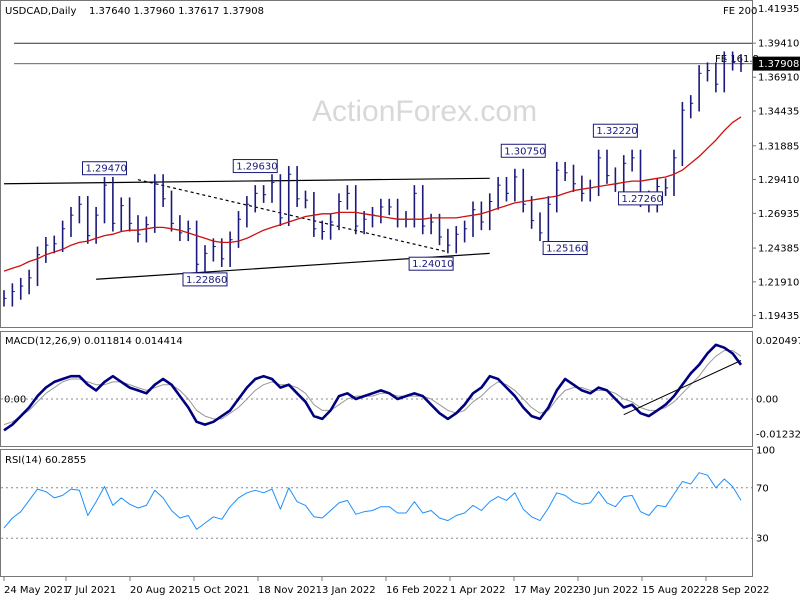  Describe the element at coordinates (642, 199) in the screenshot. I see `annotation-label: 1.27260` at that location.